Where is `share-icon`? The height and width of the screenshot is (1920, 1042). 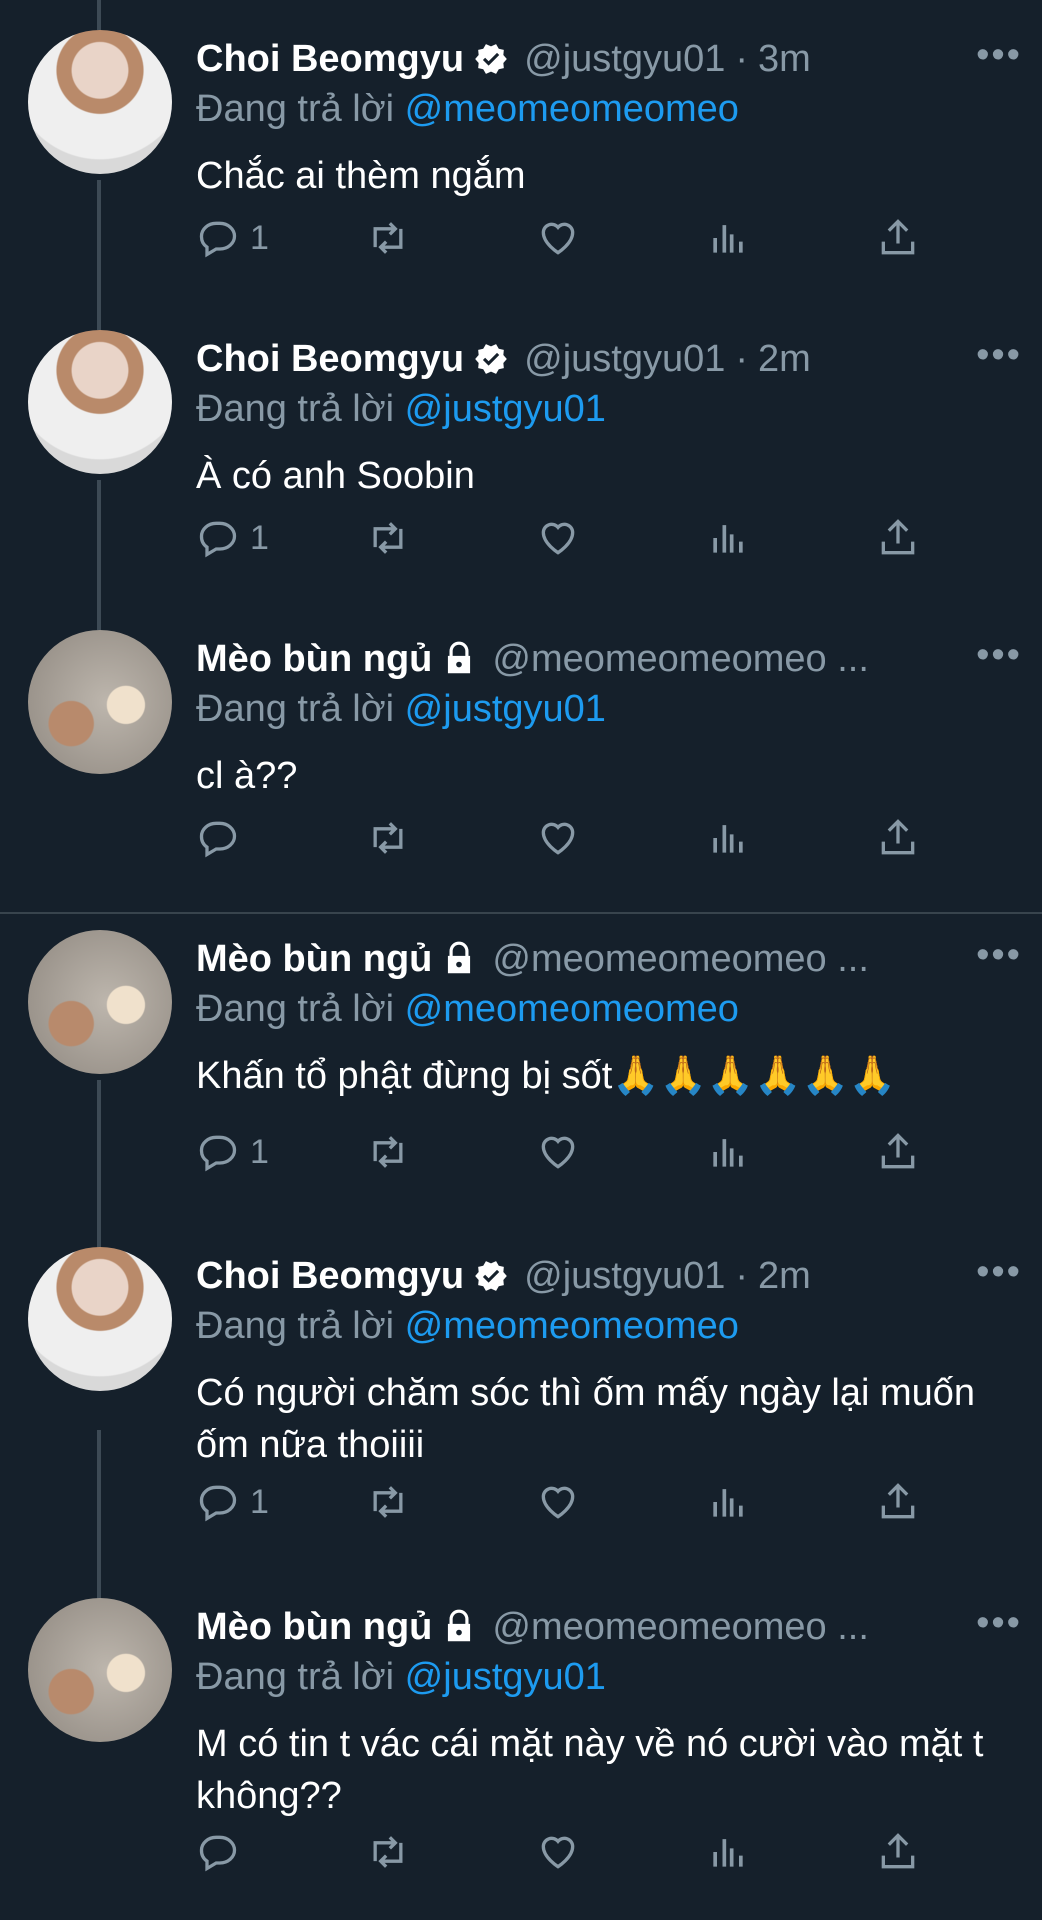
share-icon is located at coordinates (898, 1851).